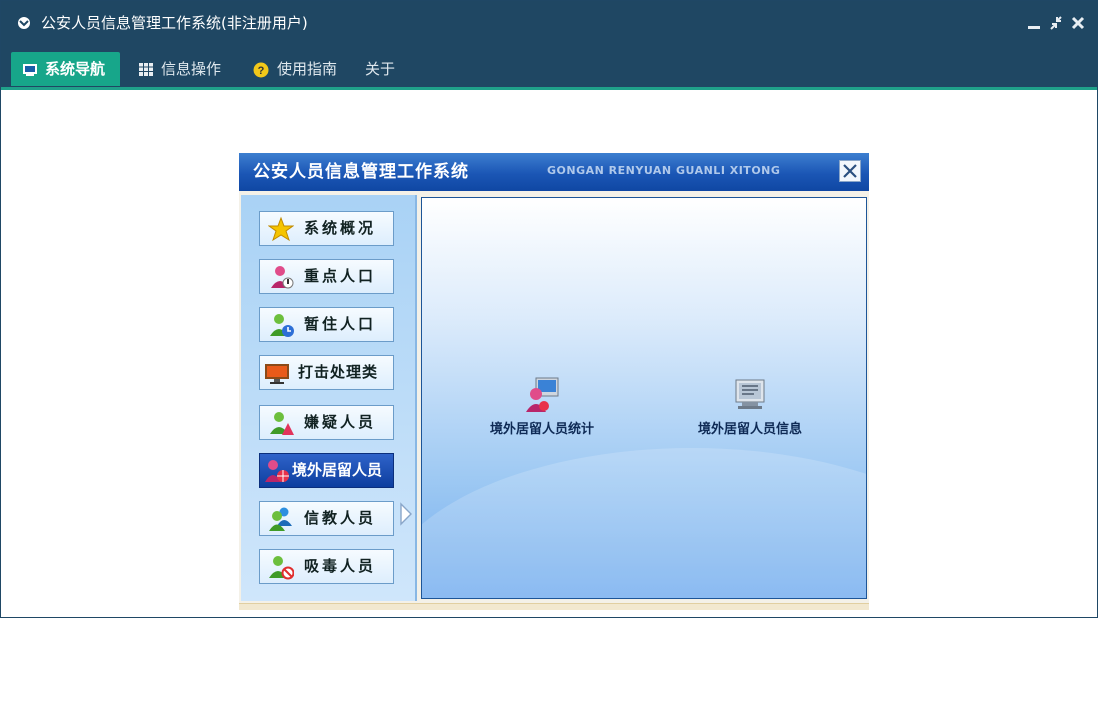  What do you see at coordinates (338, 372) in the screenshot?
I see `nav-item-label: 打击处理类` at bounding box center [338, 372].